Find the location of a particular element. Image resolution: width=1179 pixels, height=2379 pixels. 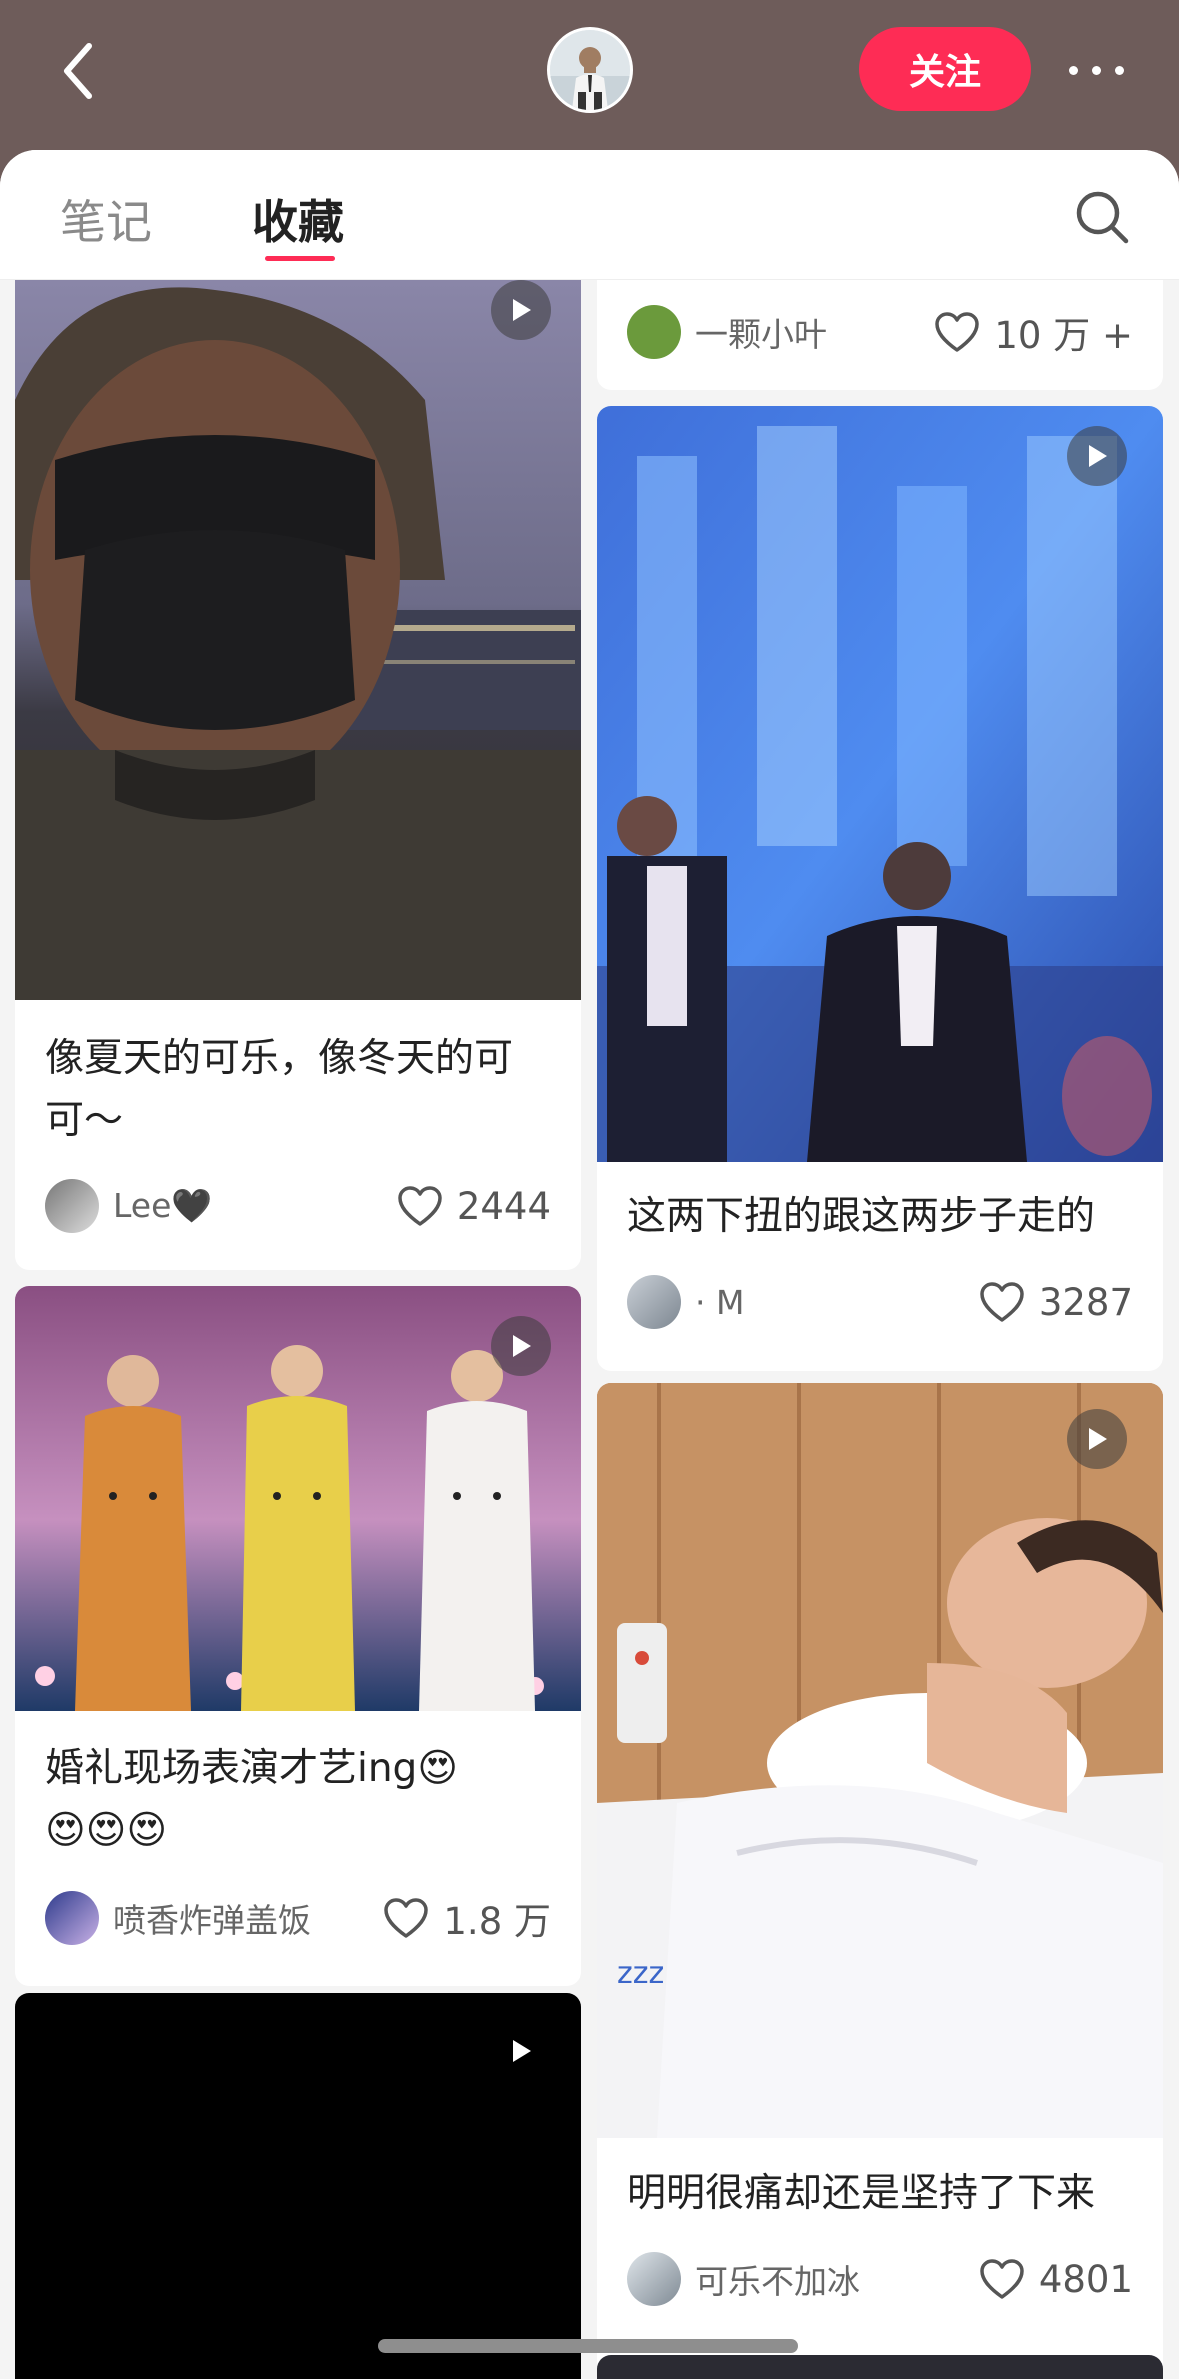

card-meta: 可乐不加冰 4801 is located at coordinates (880, 2279).